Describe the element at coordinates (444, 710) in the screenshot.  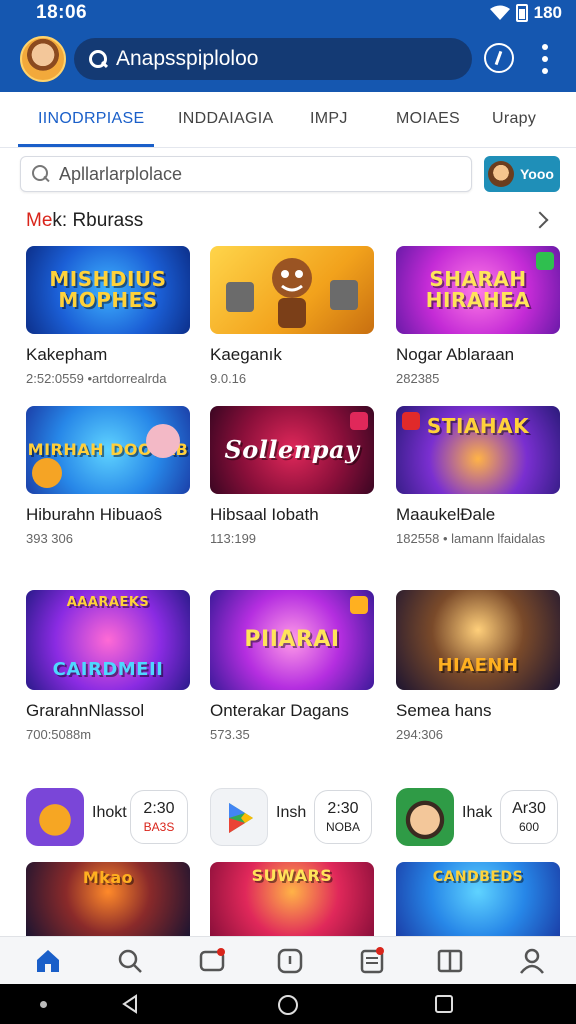
I see `game-name: Semea hans` at that location.